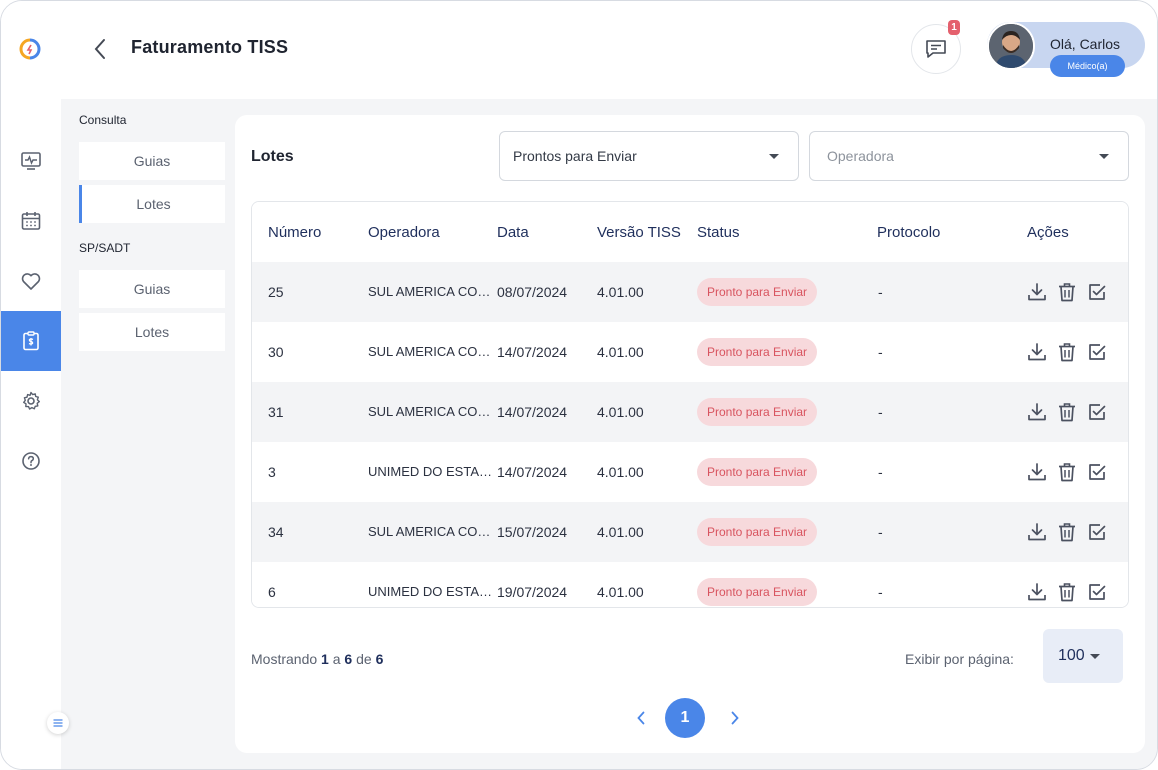  Describe the element at coordinates (276, 292) in the screenshot. I see `cell-numero: 25` at that location.